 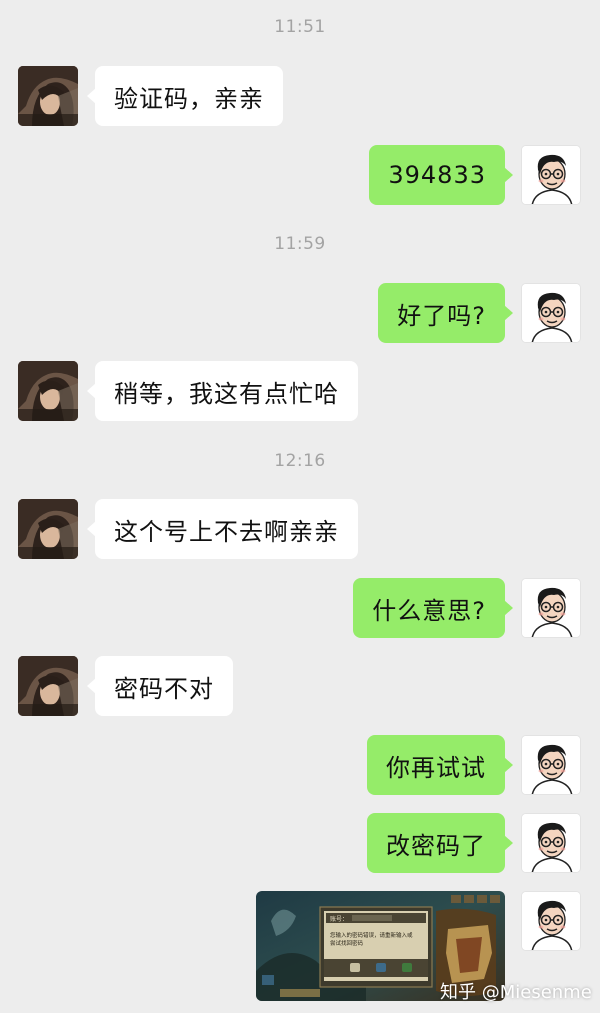 What do you see at coordinates (407, 967) in the screenshot?
I see `dialog-button-c` at bounding box center [407, 967].